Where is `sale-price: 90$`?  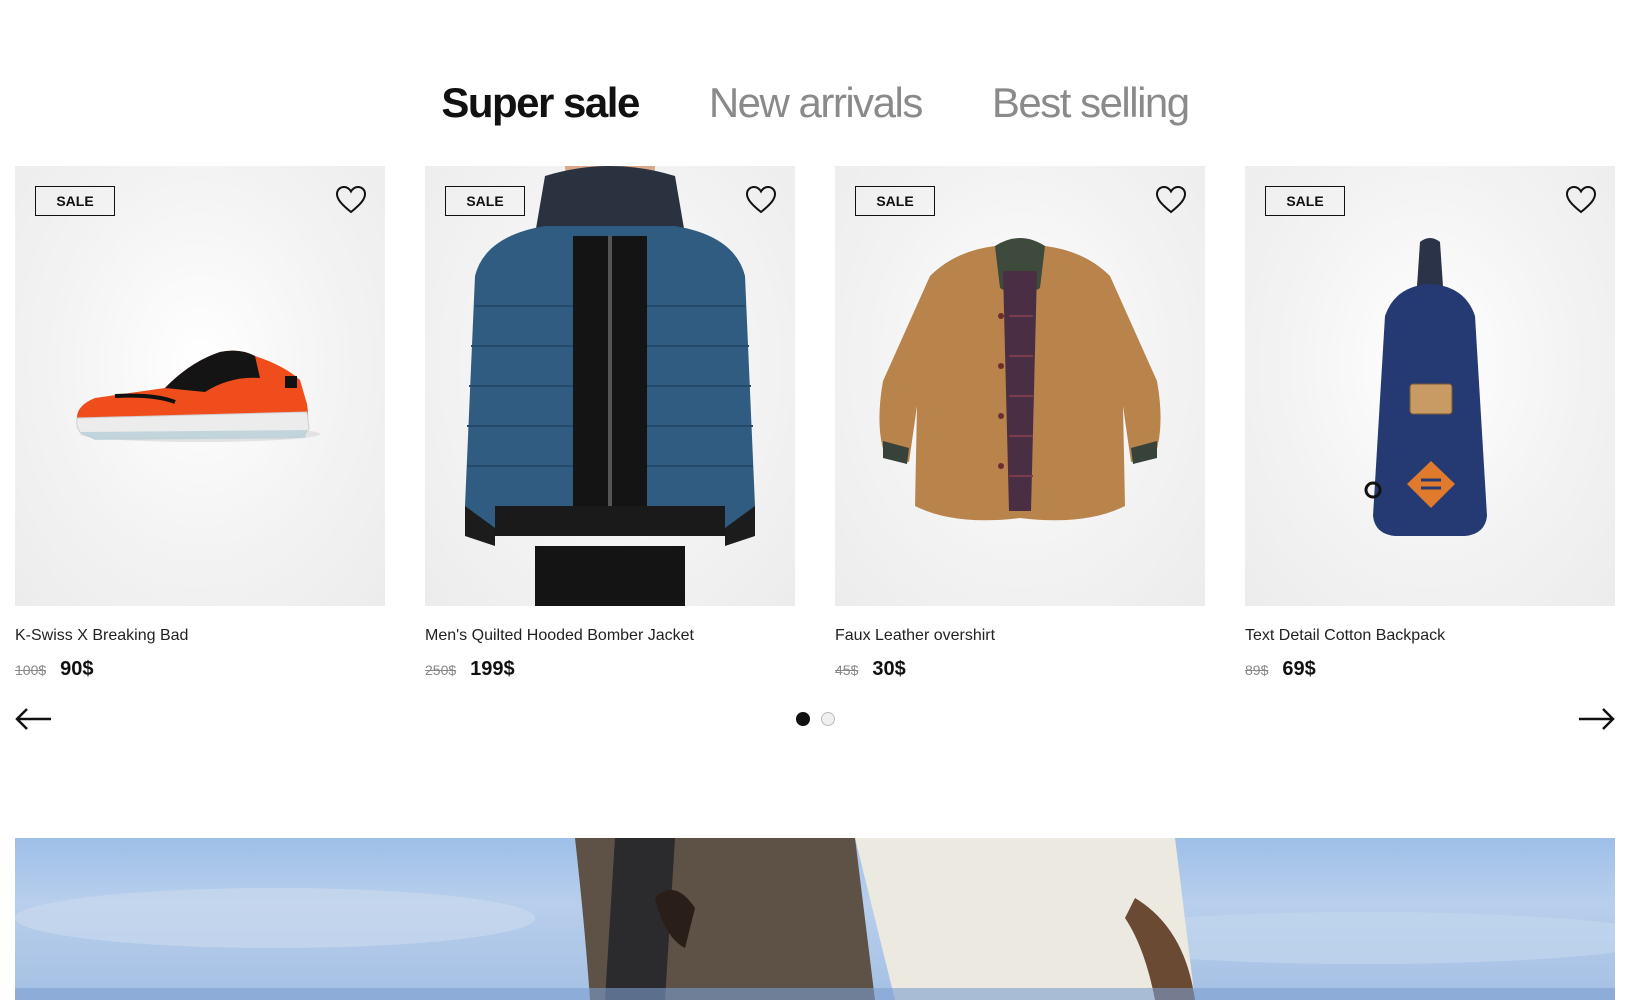
sale-price: 90$ is located at coordinates (77, 669).